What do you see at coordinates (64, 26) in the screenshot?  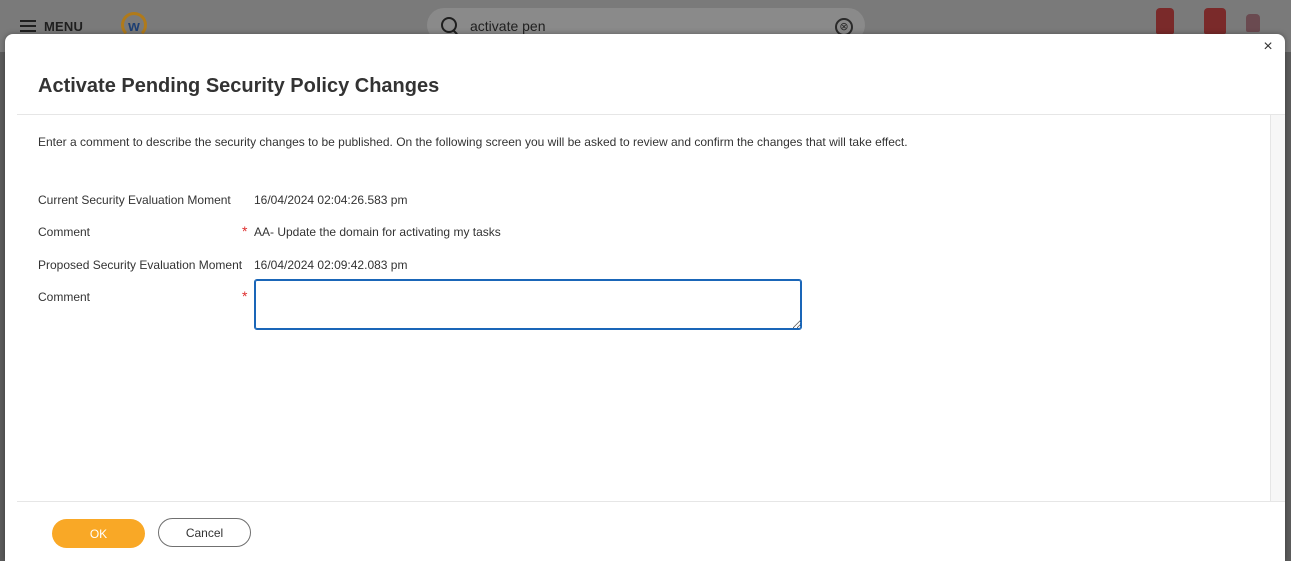 I see `menu-label: MENU` at bounding box center [64, 26].